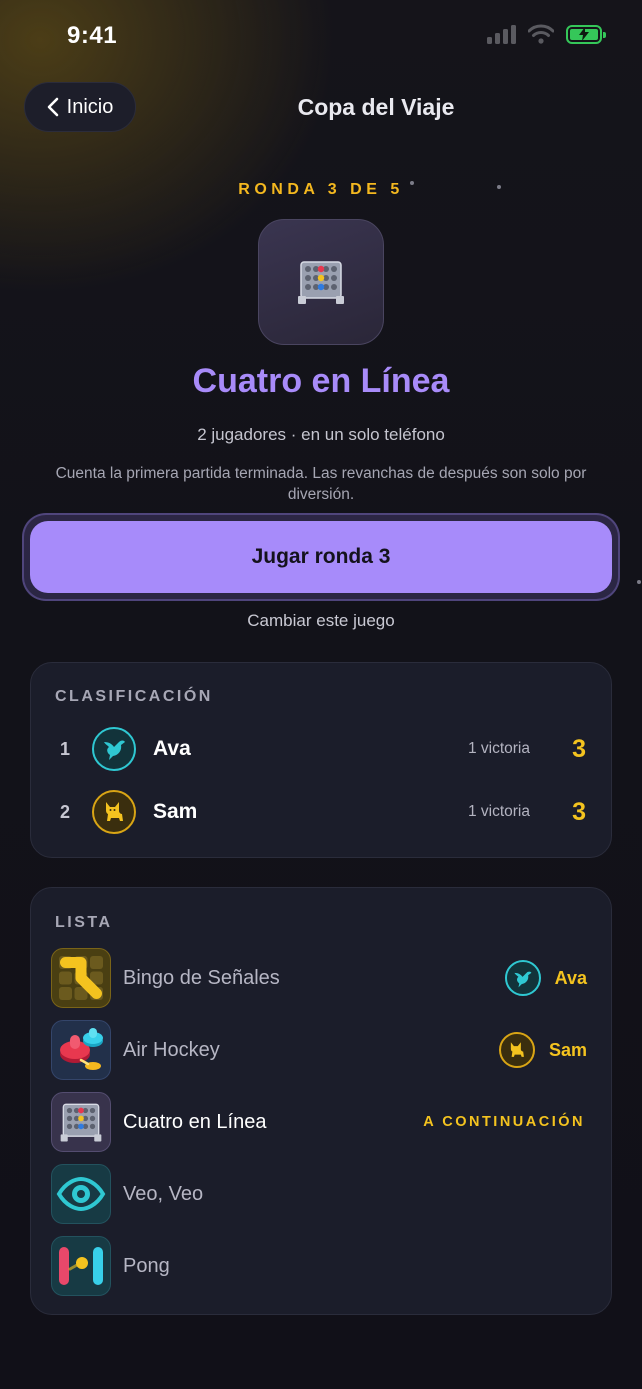 The image size is (642, 1389). I want to click on wifi-icon, so click(541, 34).